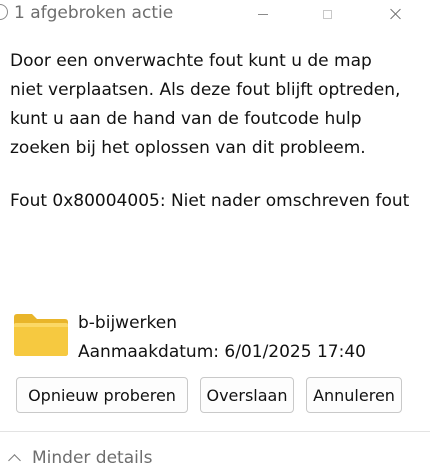  I want to click on maximize-button, so click(327, 14).